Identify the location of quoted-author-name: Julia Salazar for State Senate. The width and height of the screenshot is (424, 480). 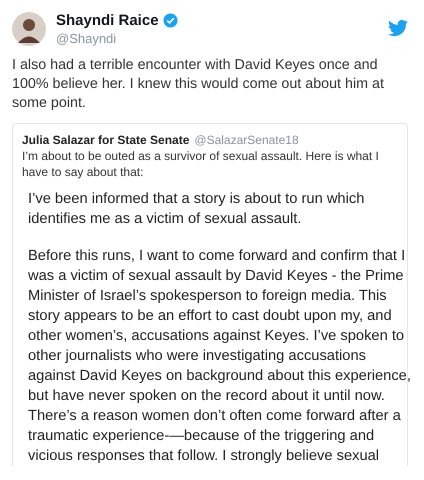
(106, 140).